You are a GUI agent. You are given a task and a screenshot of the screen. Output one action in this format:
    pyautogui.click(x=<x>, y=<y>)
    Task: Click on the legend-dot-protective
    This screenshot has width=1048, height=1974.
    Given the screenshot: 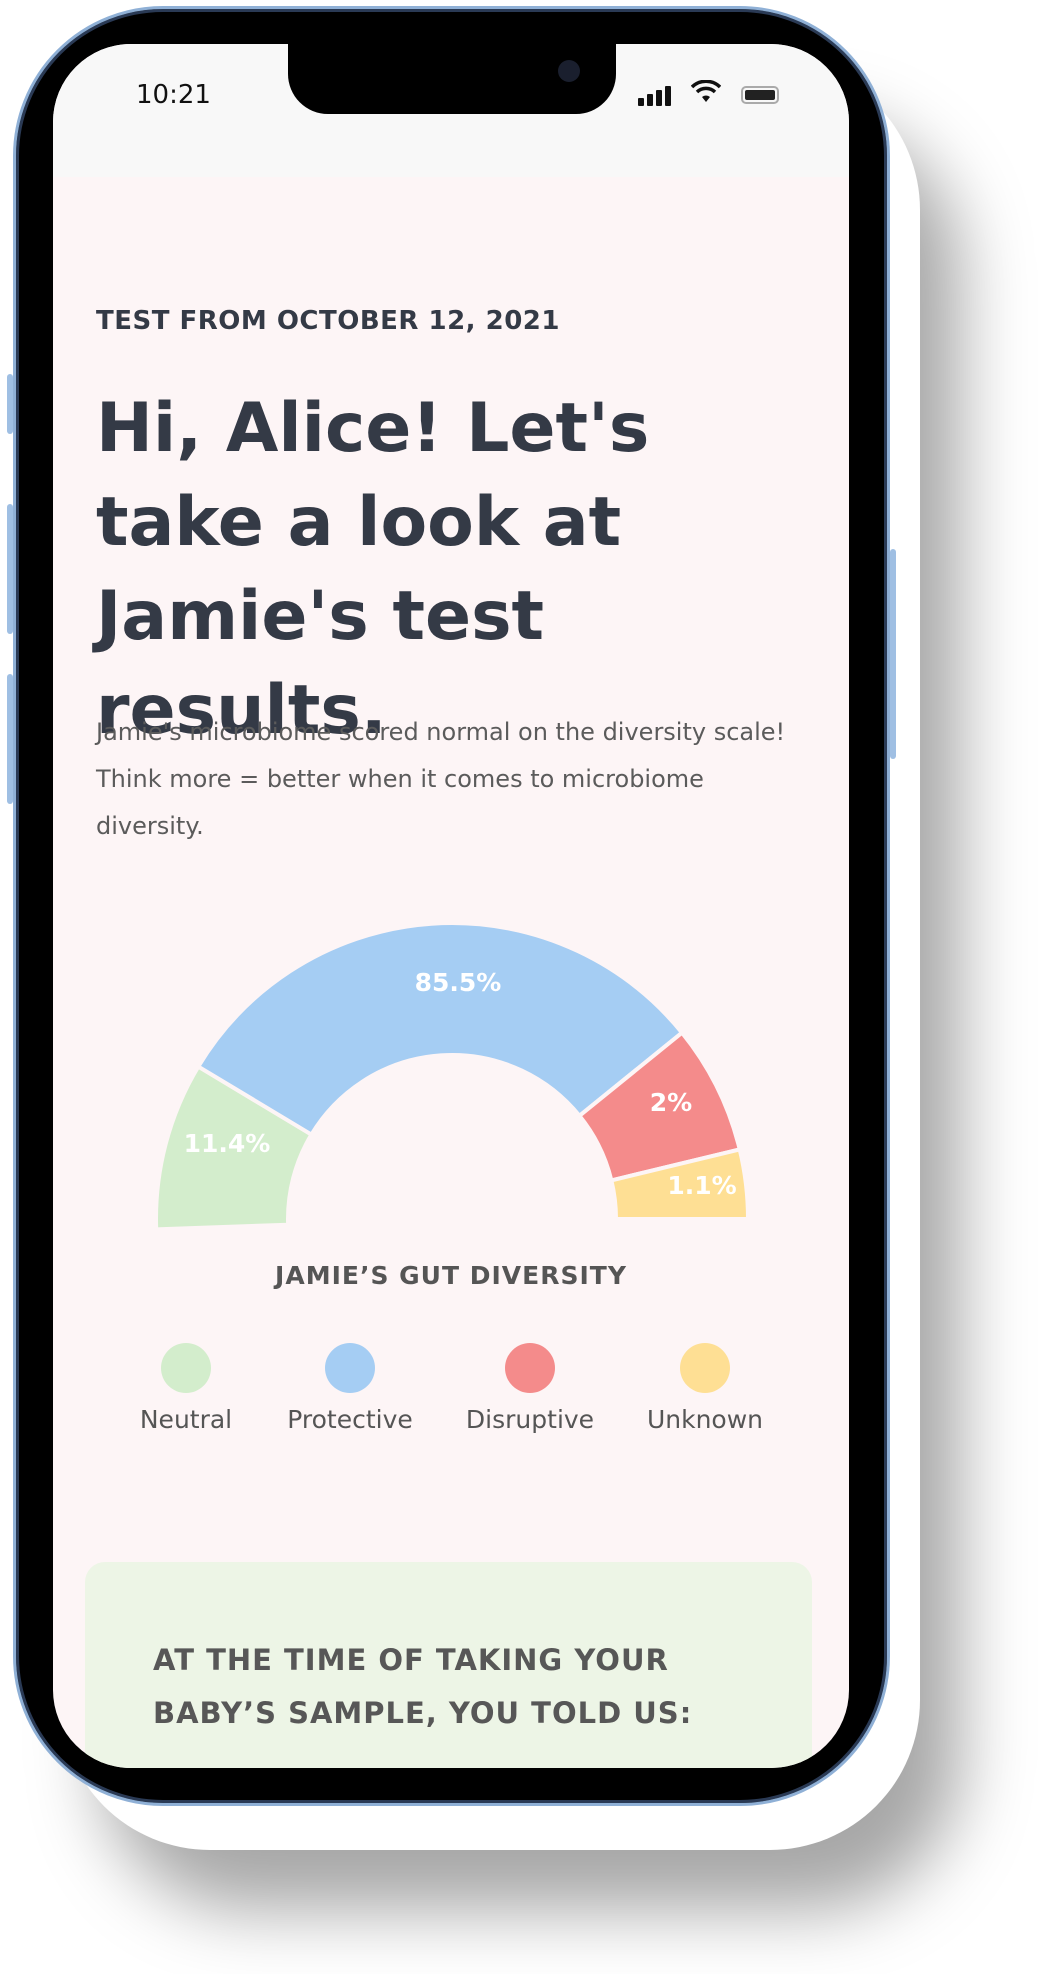 What is the action you would take?
    pyautogui.click(x=350, y=1368)
    